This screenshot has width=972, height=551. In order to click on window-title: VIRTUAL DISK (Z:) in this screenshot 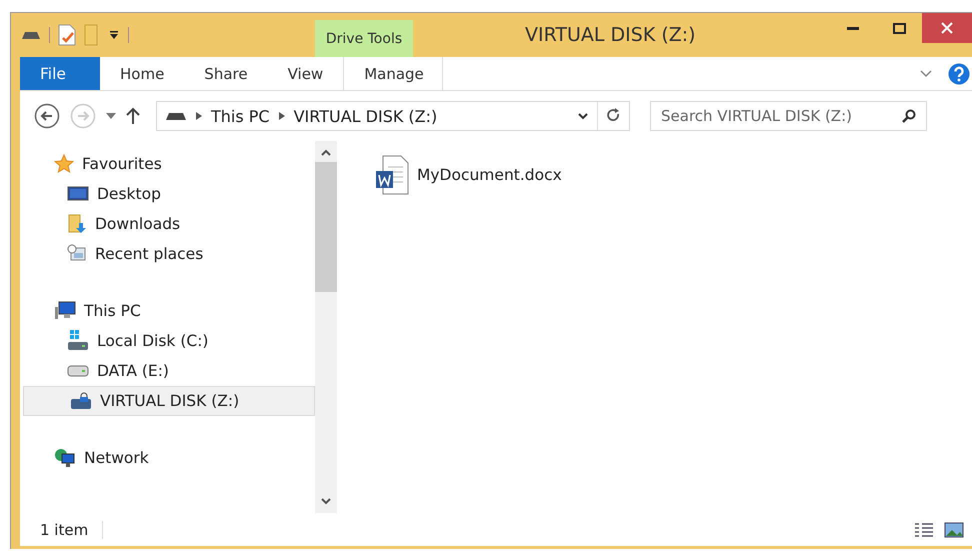, I will do `click(610, 35)`.